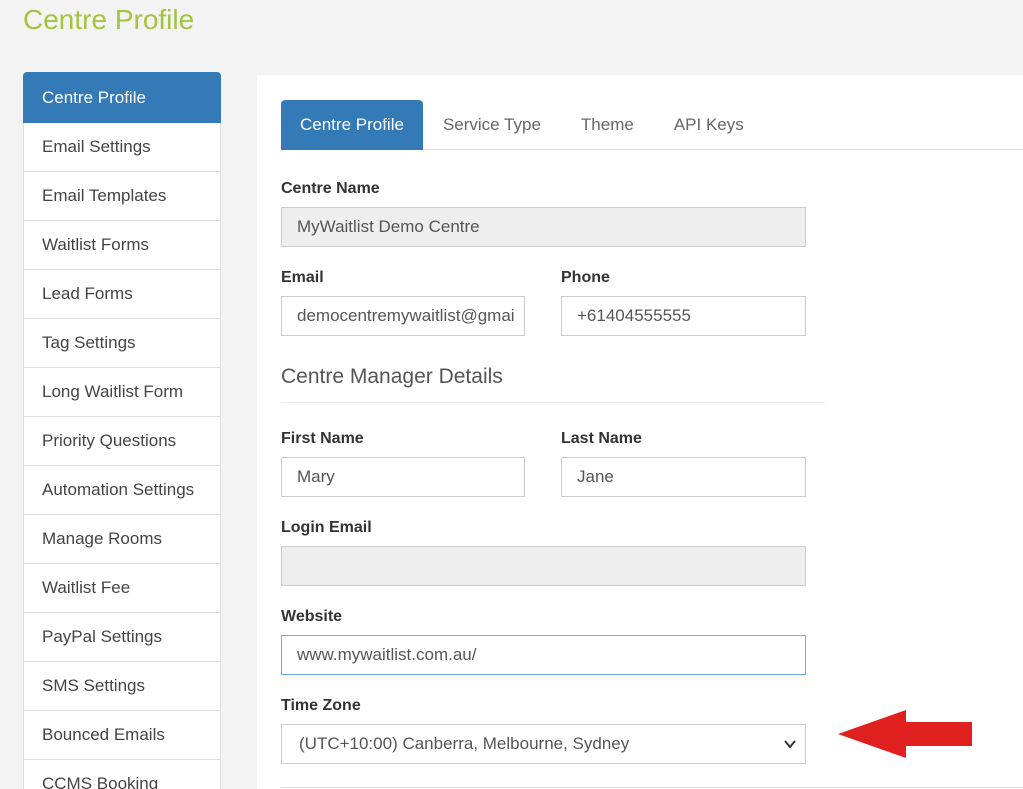 This screenshot has width=1023, height=789. Describe the element at coordinates (122, 774) in the screenshot. I see `sidebar-item-ccms-booking: CCMS Booking` at that location.